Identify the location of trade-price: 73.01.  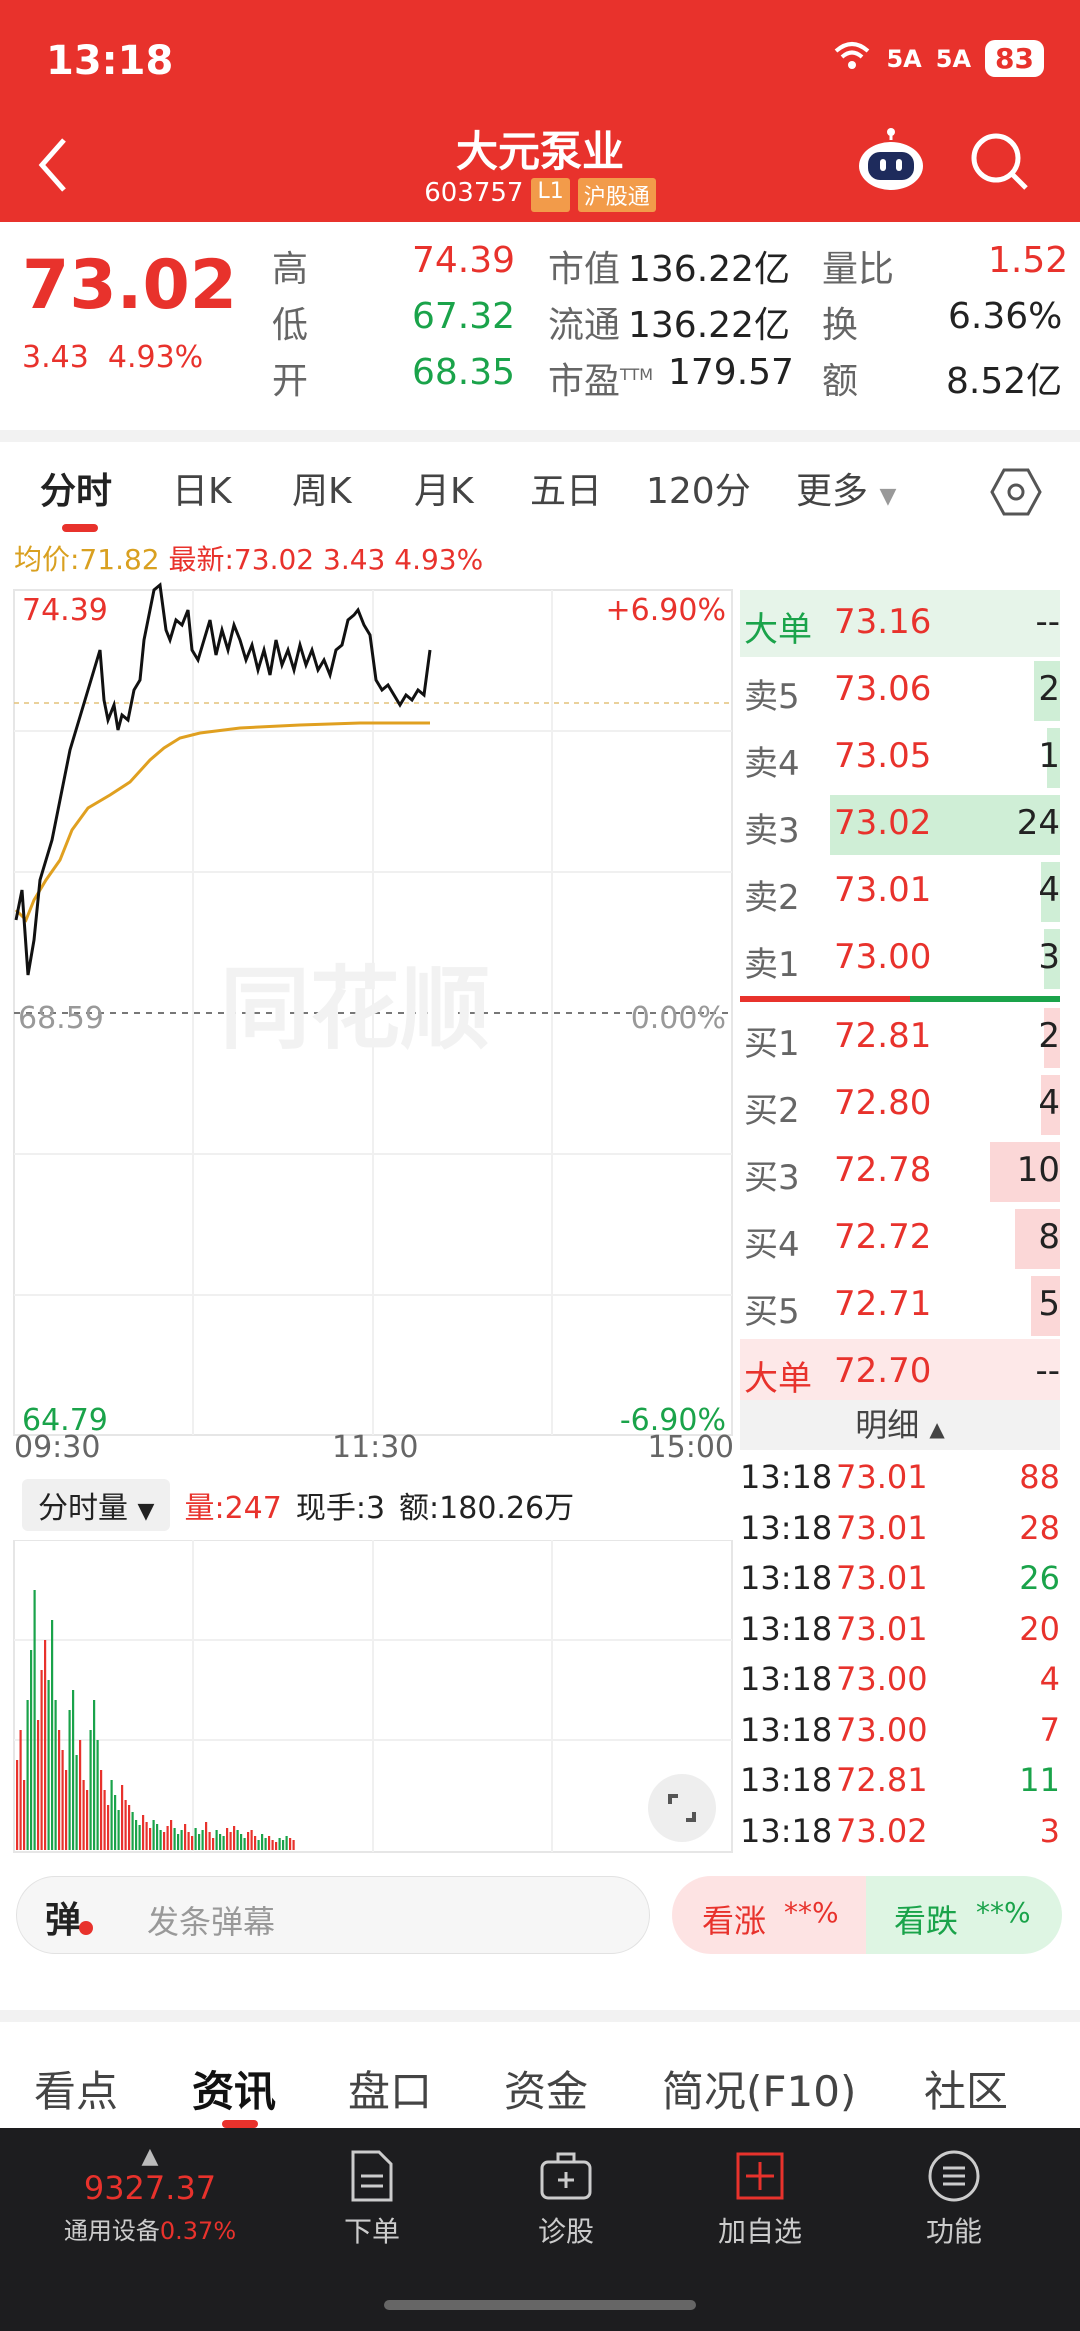
(882, 1527).